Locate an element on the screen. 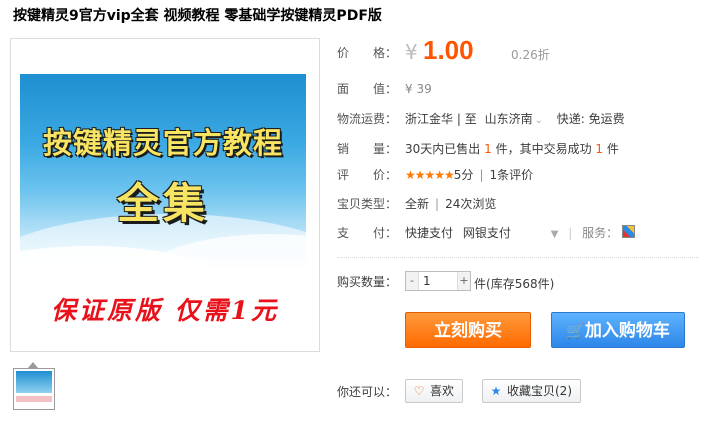  sales-count: 1 is located at coordinates (488, 149).